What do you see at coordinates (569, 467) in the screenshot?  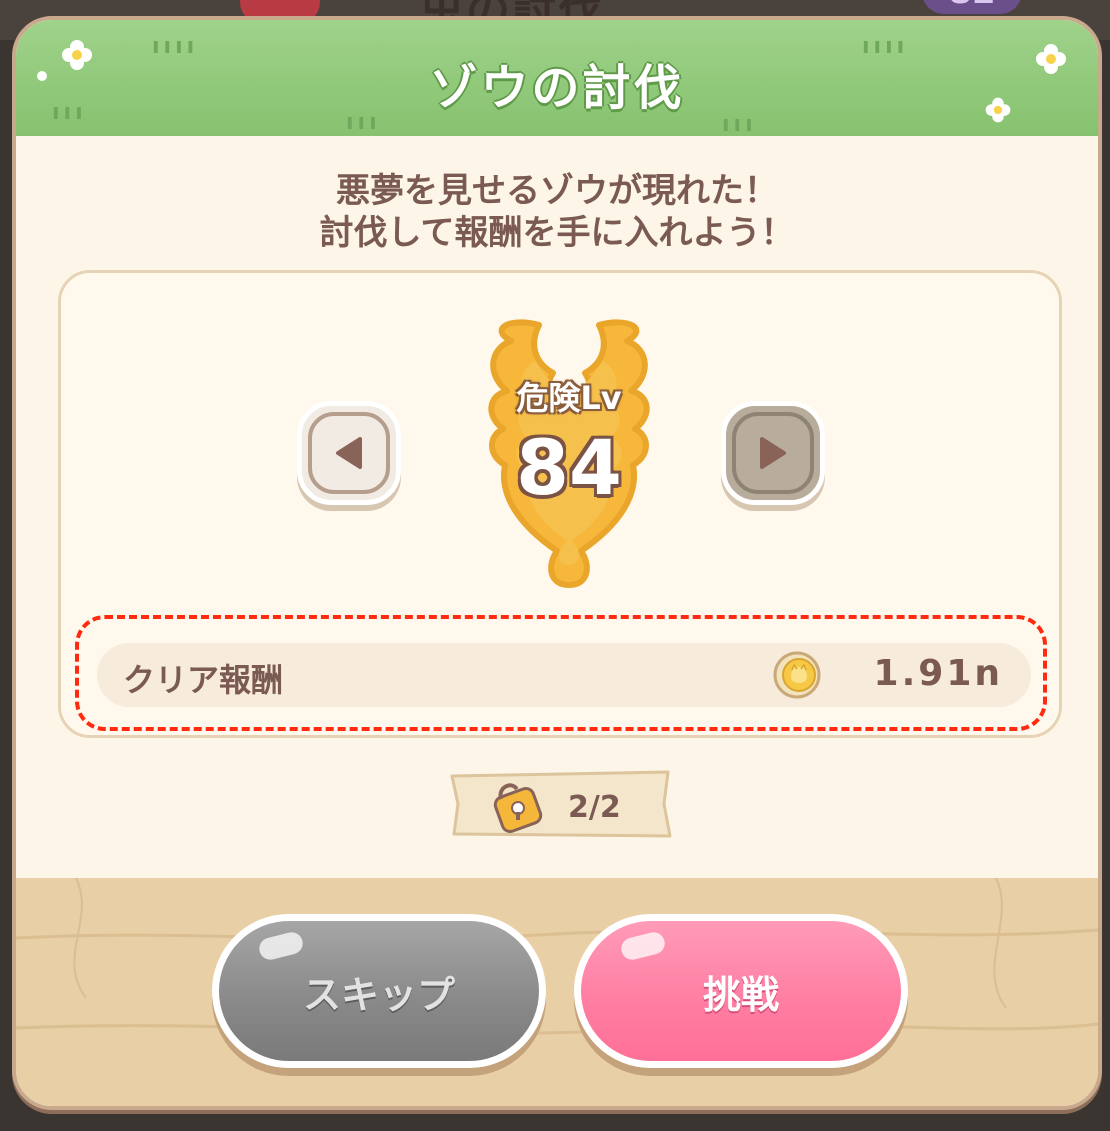 I see `danger-level-value: 84` at bounding box center [569, 467].